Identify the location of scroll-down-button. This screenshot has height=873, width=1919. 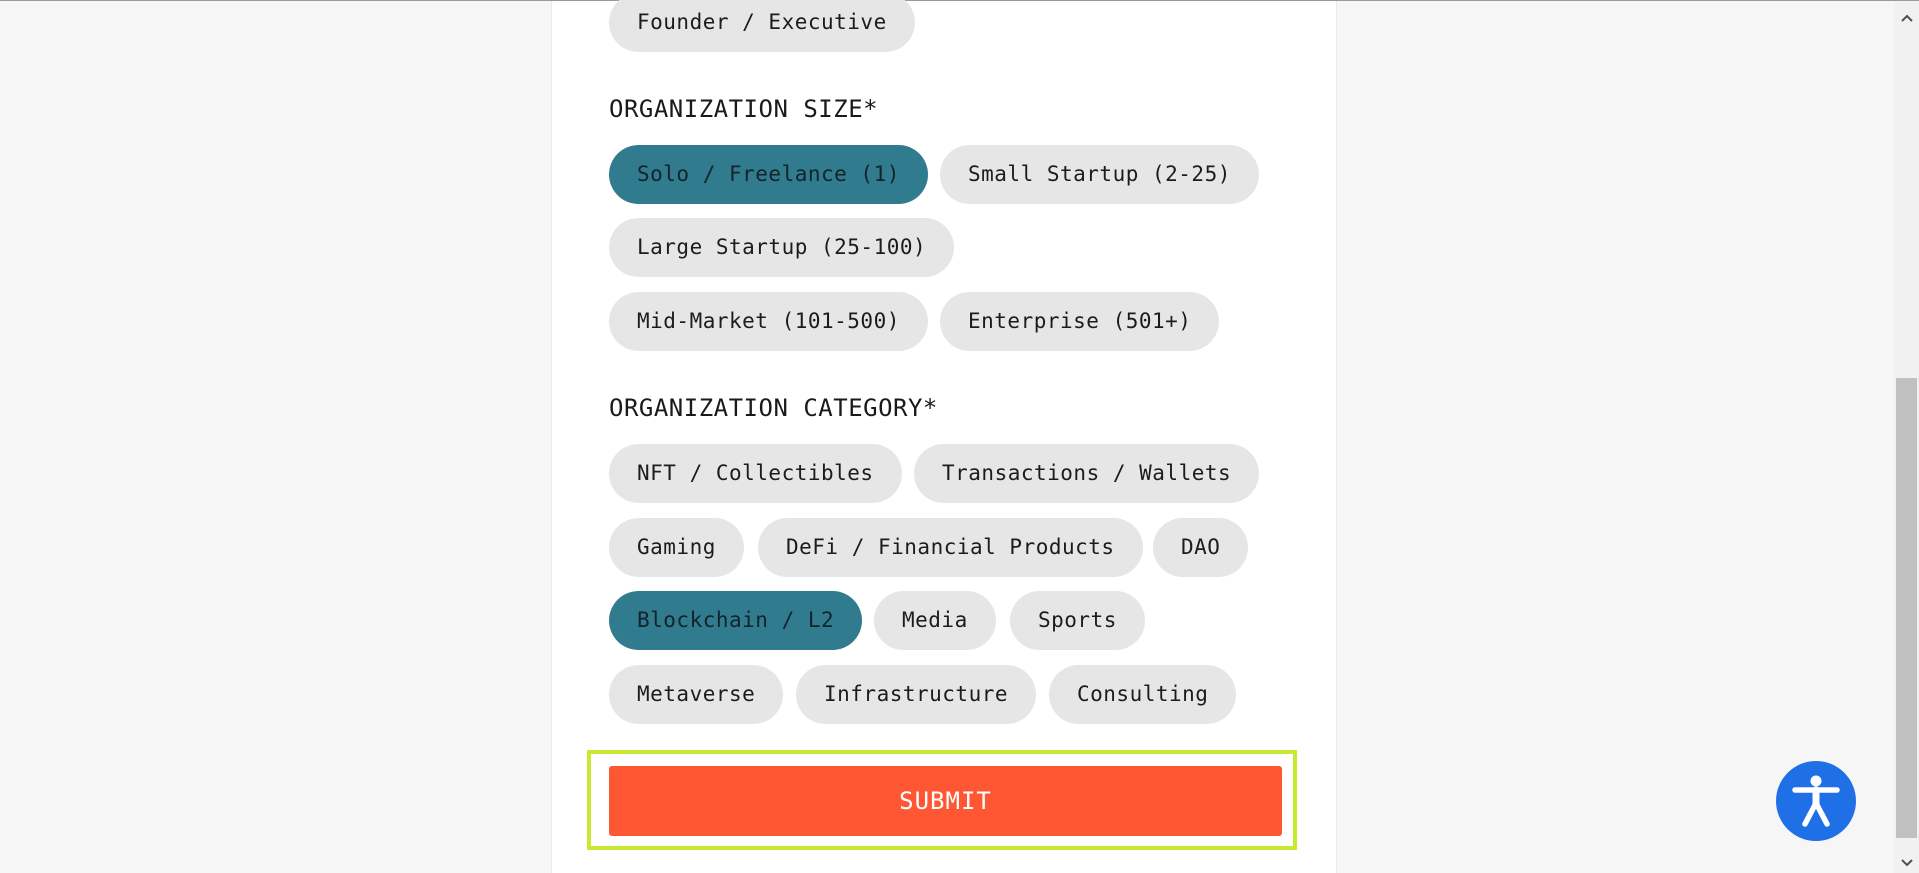
(1906, 862).